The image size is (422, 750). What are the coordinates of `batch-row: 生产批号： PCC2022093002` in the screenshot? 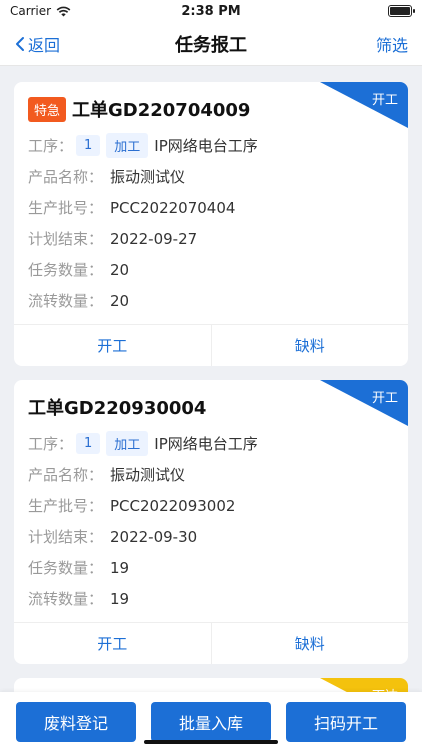 It's located at (211, 505).